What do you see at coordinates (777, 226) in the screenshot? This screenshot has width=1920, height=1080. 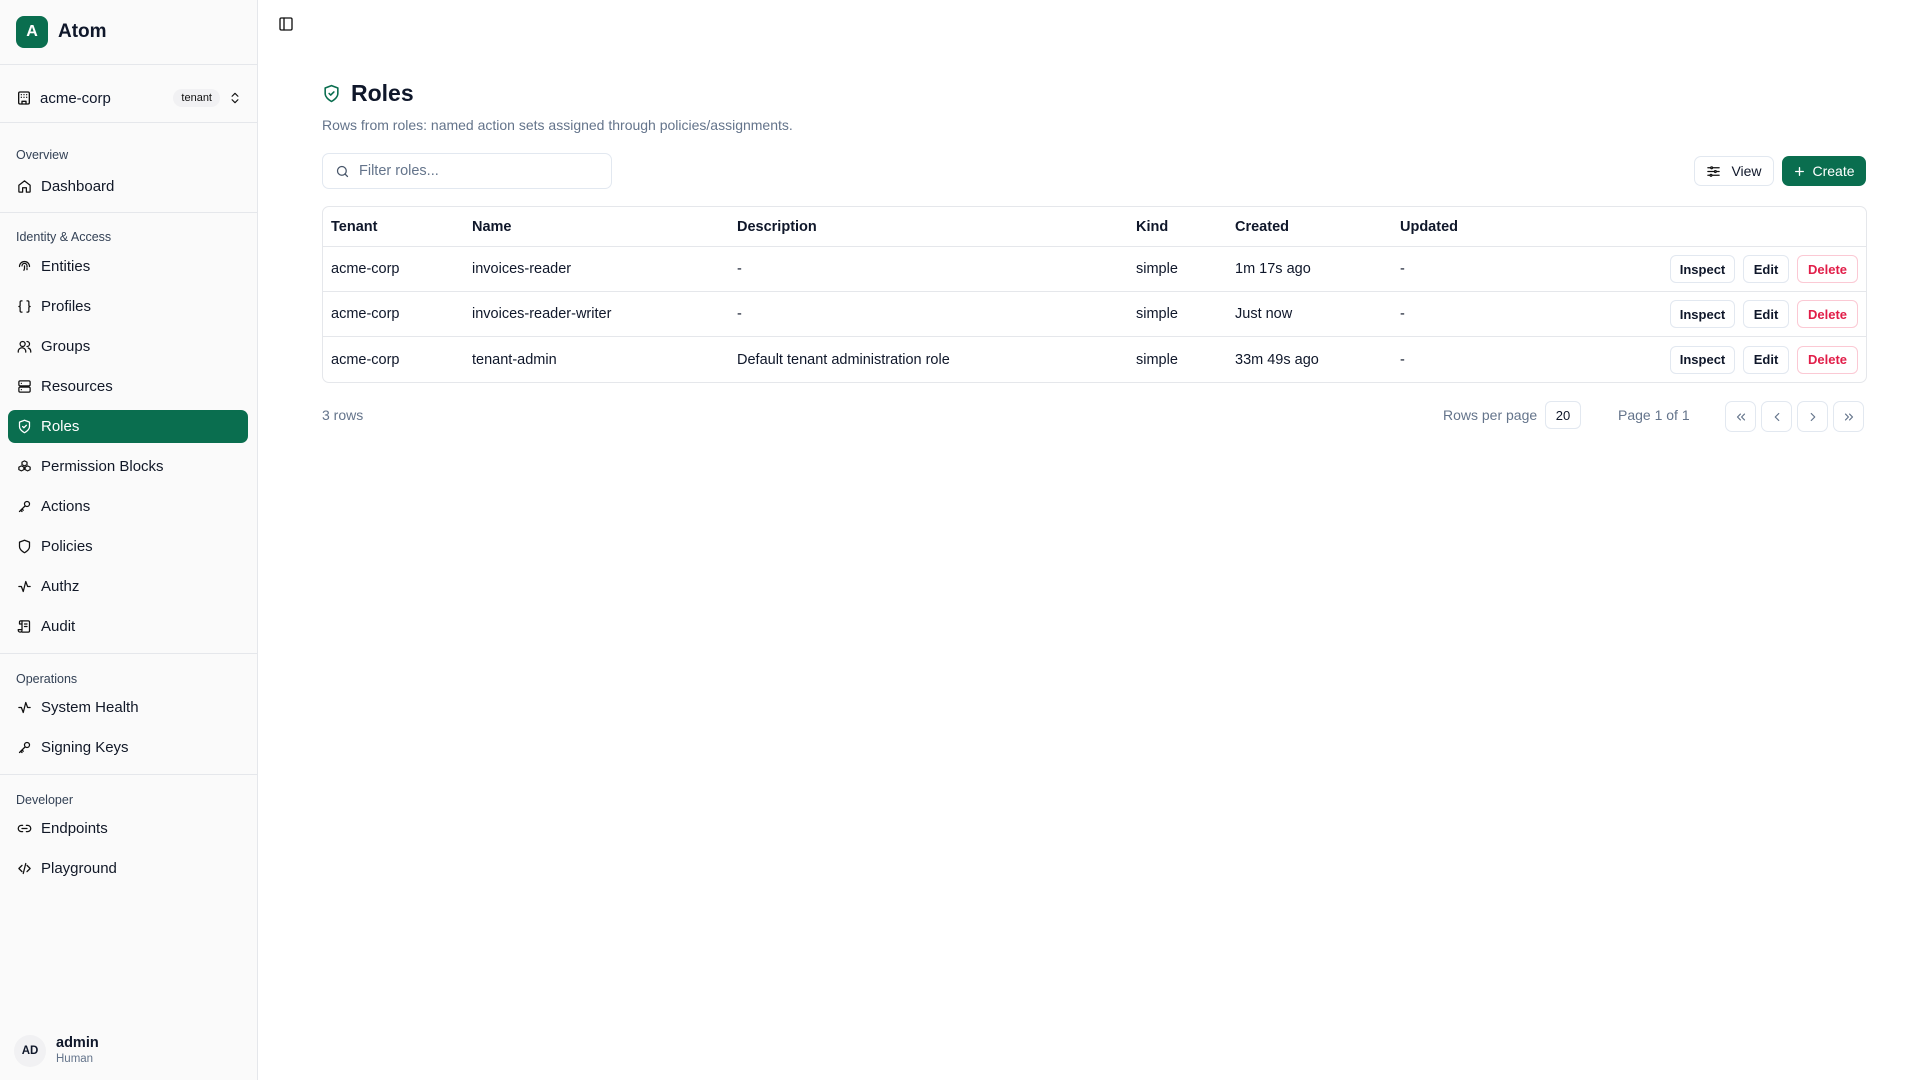 I see `column-header-description: Description` at bounding box center [777, 226].